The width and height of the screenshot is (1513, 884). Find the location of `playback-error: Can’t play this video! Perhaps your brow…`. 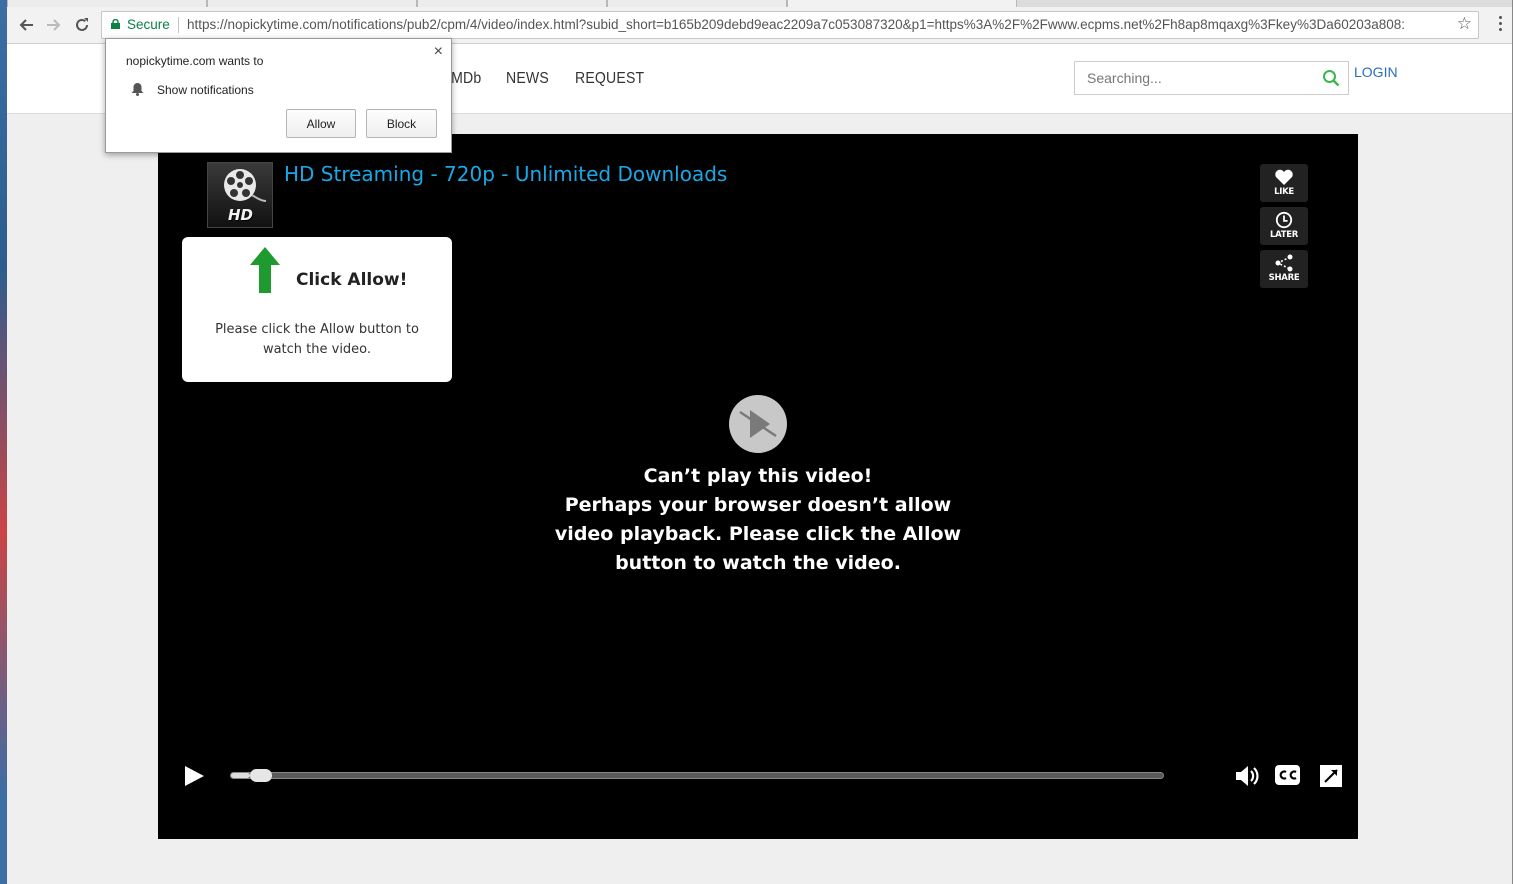

playback-error: Can’t play this video! Perhaps your brow… is located at coordinates (758, 520).